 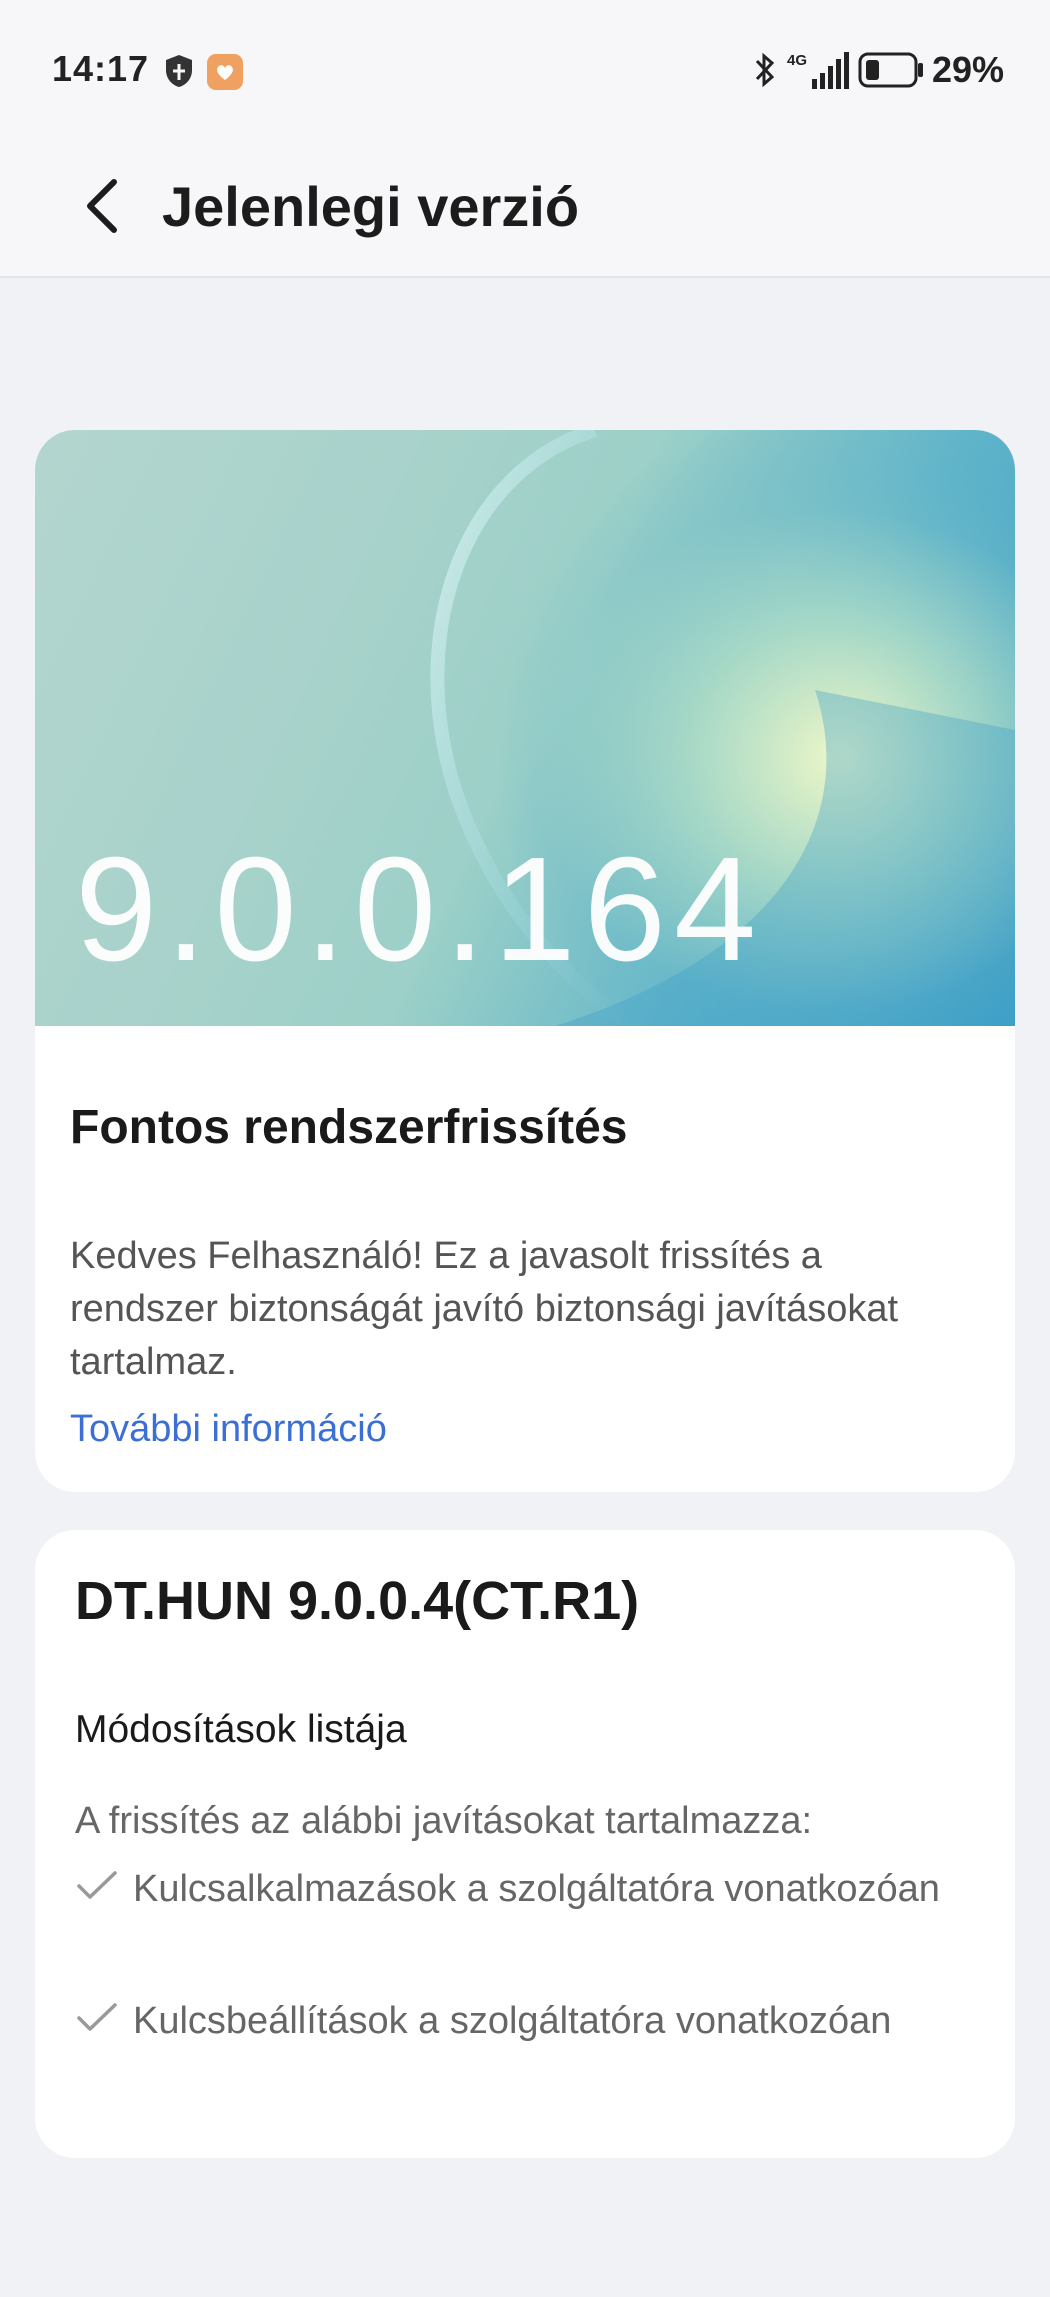 What do you see at coordinates (797, 60) in the screenshot?
I see `network-type-label: 4G` at bounding box center [797, 60].